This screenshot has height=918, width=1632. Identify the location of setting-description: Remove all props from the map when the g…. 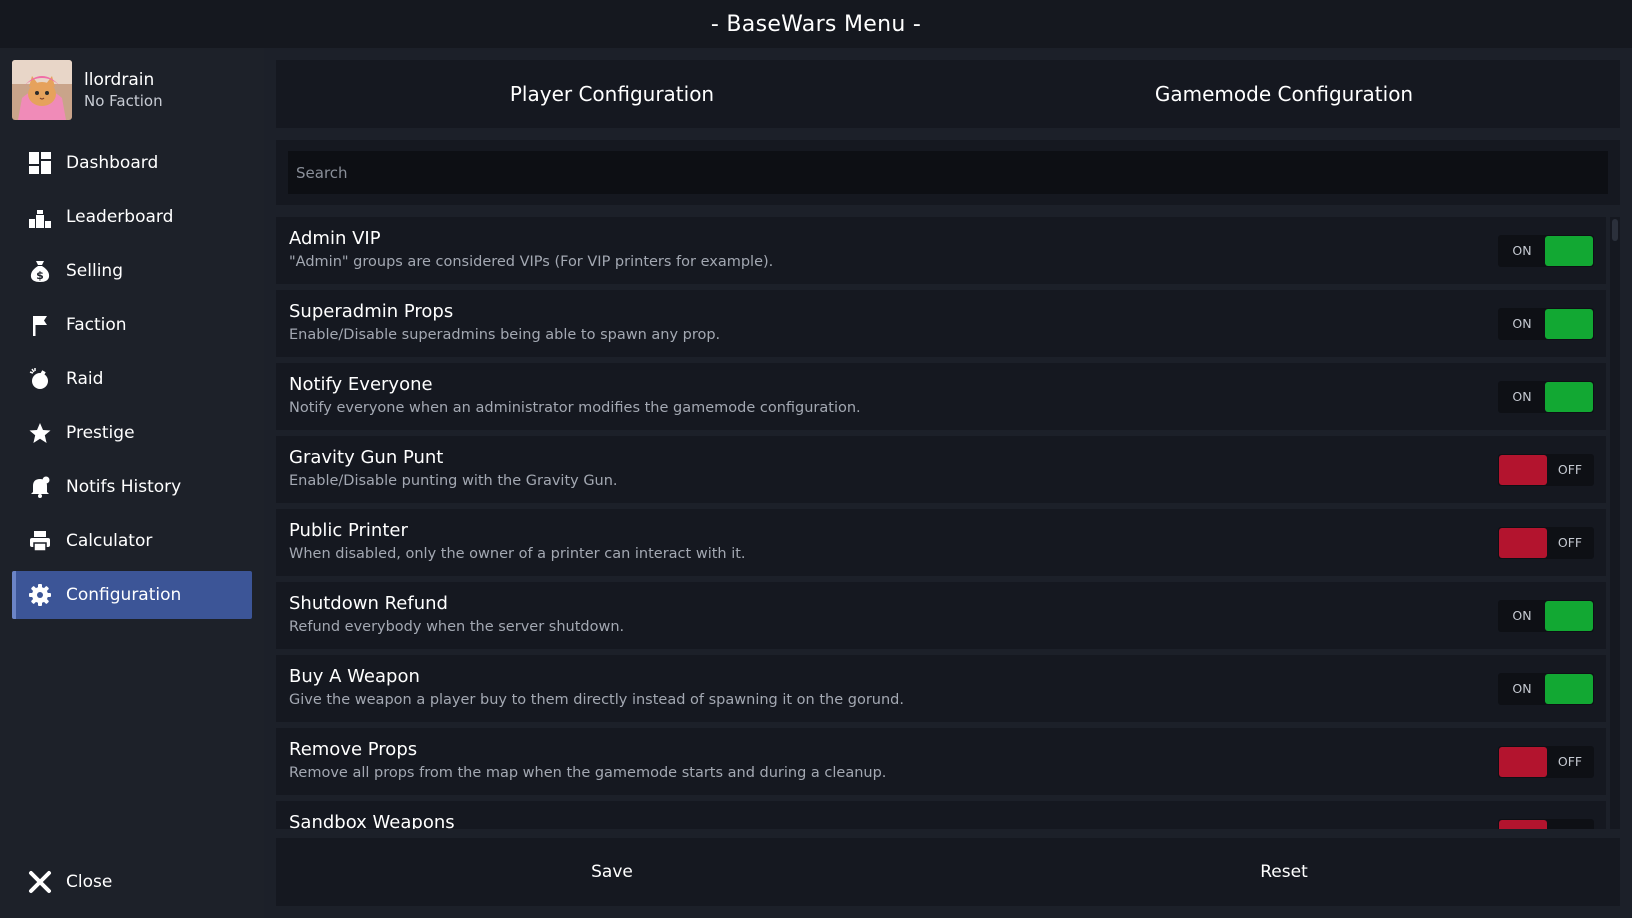
(588, 773).